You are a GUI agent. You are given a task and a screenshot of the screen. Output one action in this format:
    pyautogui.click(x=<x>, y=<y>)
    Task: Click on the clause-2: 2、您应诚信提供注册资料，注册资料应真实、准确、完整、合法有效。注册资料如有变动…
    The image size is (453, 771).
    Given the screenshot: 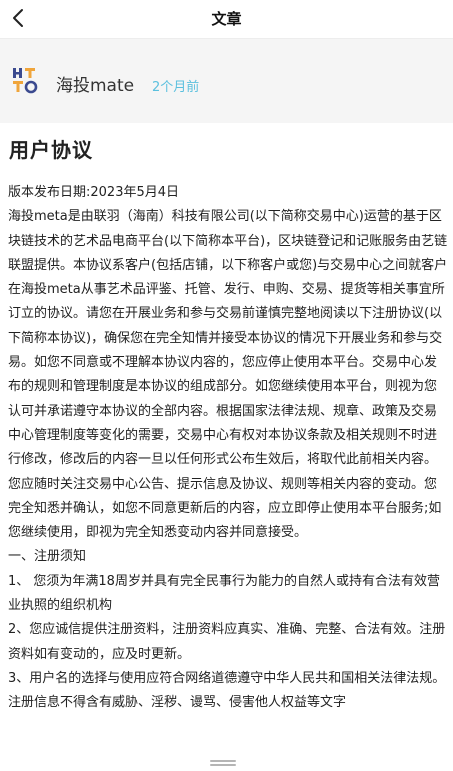 What is the action you would take?
    pyautogui.click(x=227, y=642)
    